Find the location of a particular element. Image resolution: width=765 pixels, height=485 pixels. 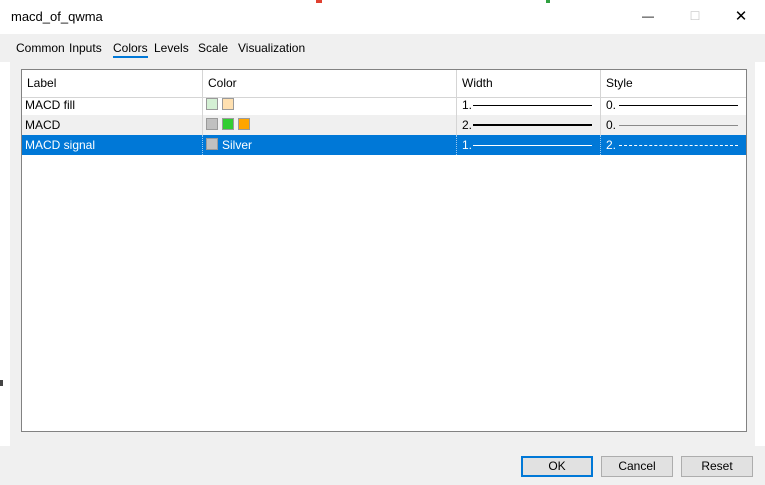

tab-colors: Colors is located at coordinates (130, 49).